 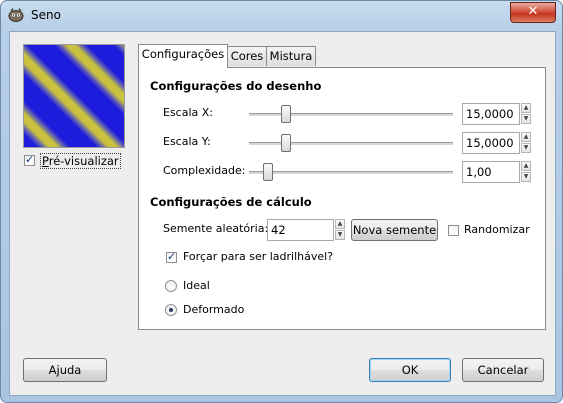 I want to click on complexity-label: Complexidade:, so click(x=204, y=170).